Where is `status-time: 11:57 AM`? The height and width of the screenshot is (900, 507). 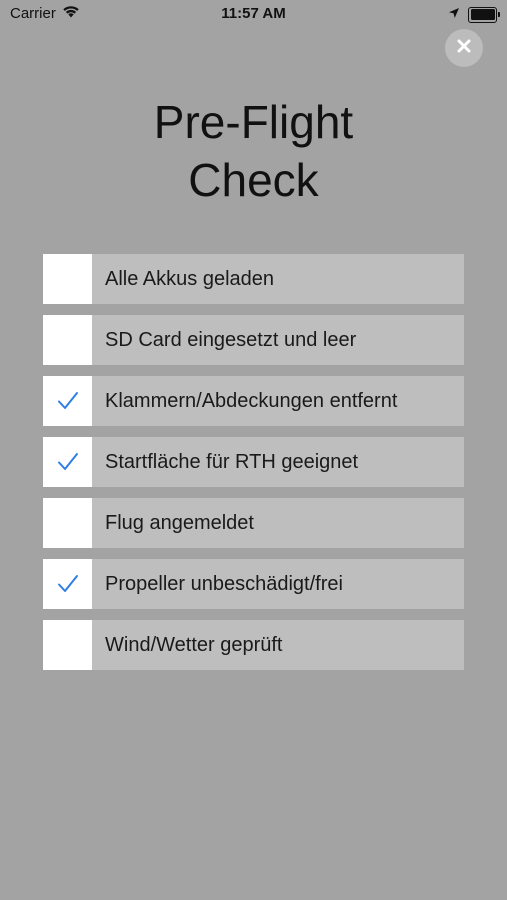
status-time: 11:57 AM is located at coordinates (253, 13).